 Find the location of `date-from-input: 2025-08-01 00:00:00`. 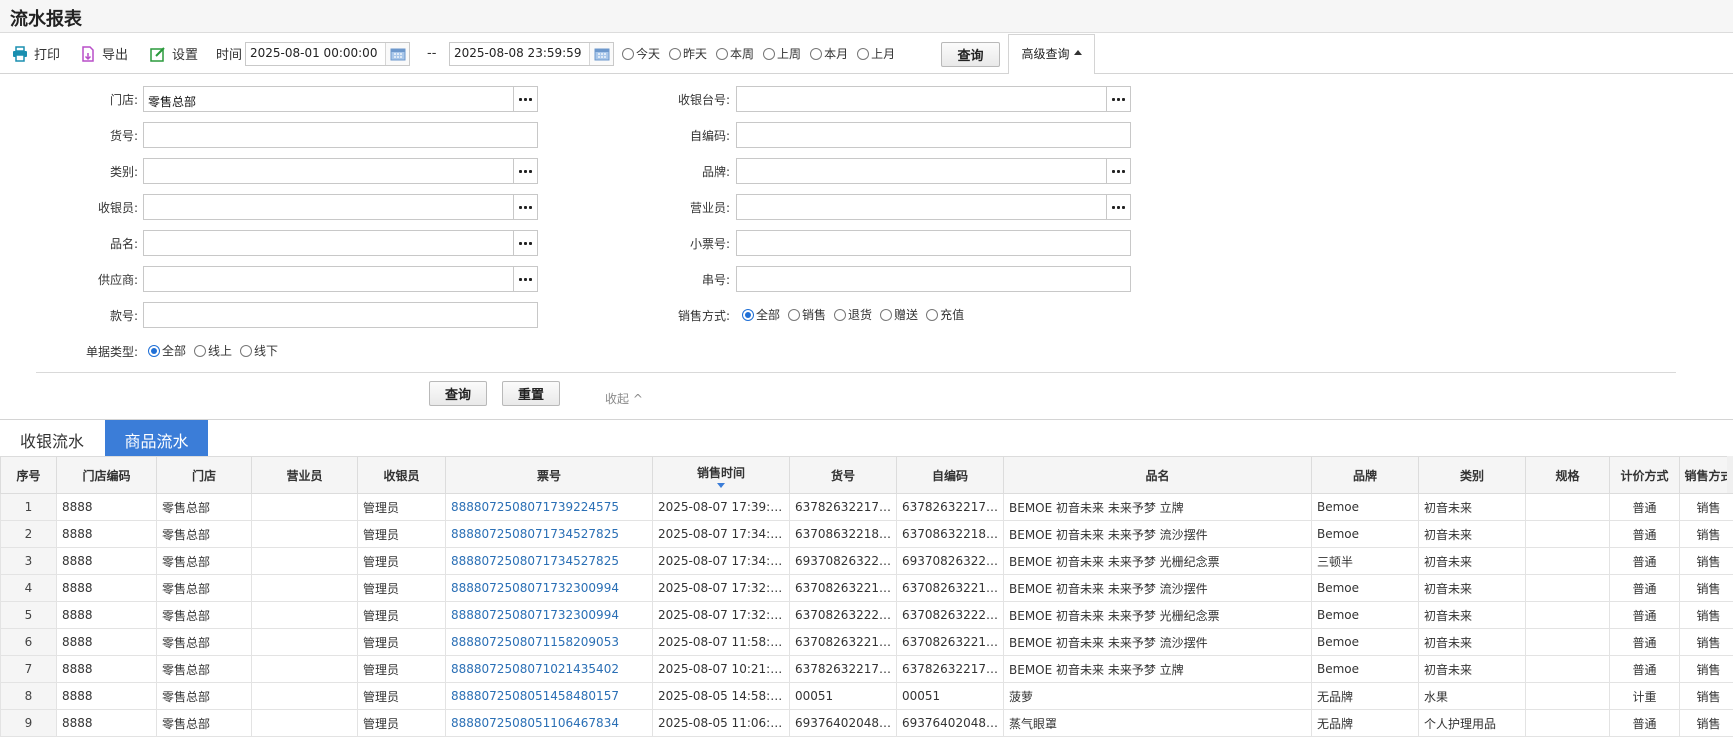

date-from-input: 2025-08-01 00:00:00 is located at coordinates (327, 54).